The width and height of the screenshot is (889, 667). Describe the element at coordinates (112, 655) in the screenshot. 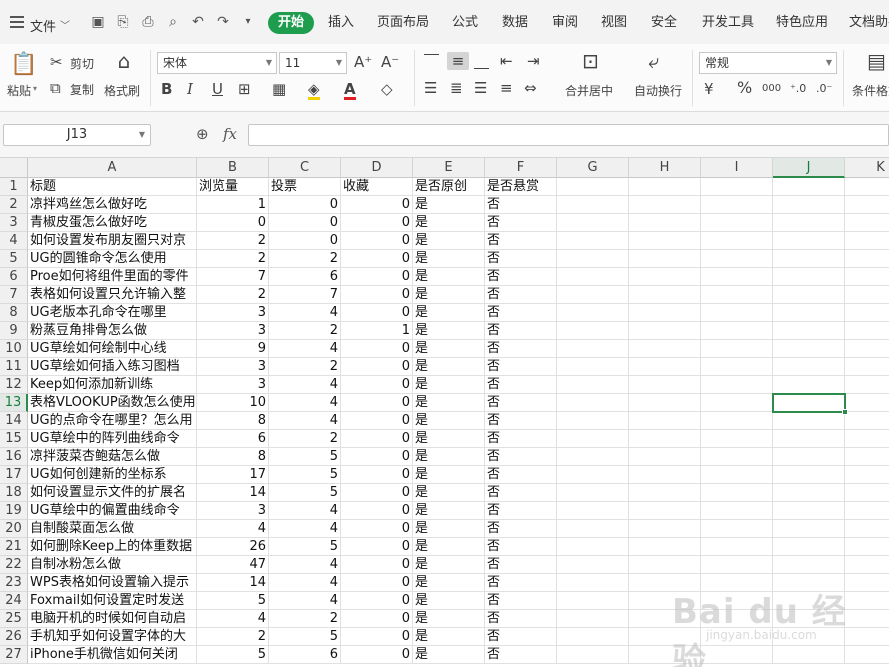

I see `cell-a27: iPhone手机微信如何关闭` at that location.